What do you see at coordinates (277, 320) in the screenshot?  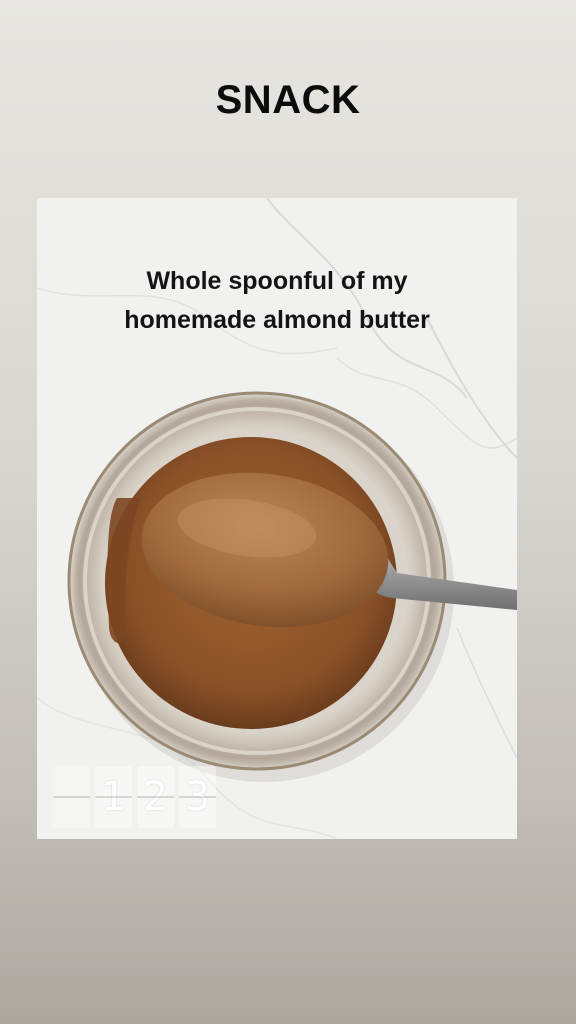 I see `caption-line-2: homemade almond butter` at bounding box center [277, 320].